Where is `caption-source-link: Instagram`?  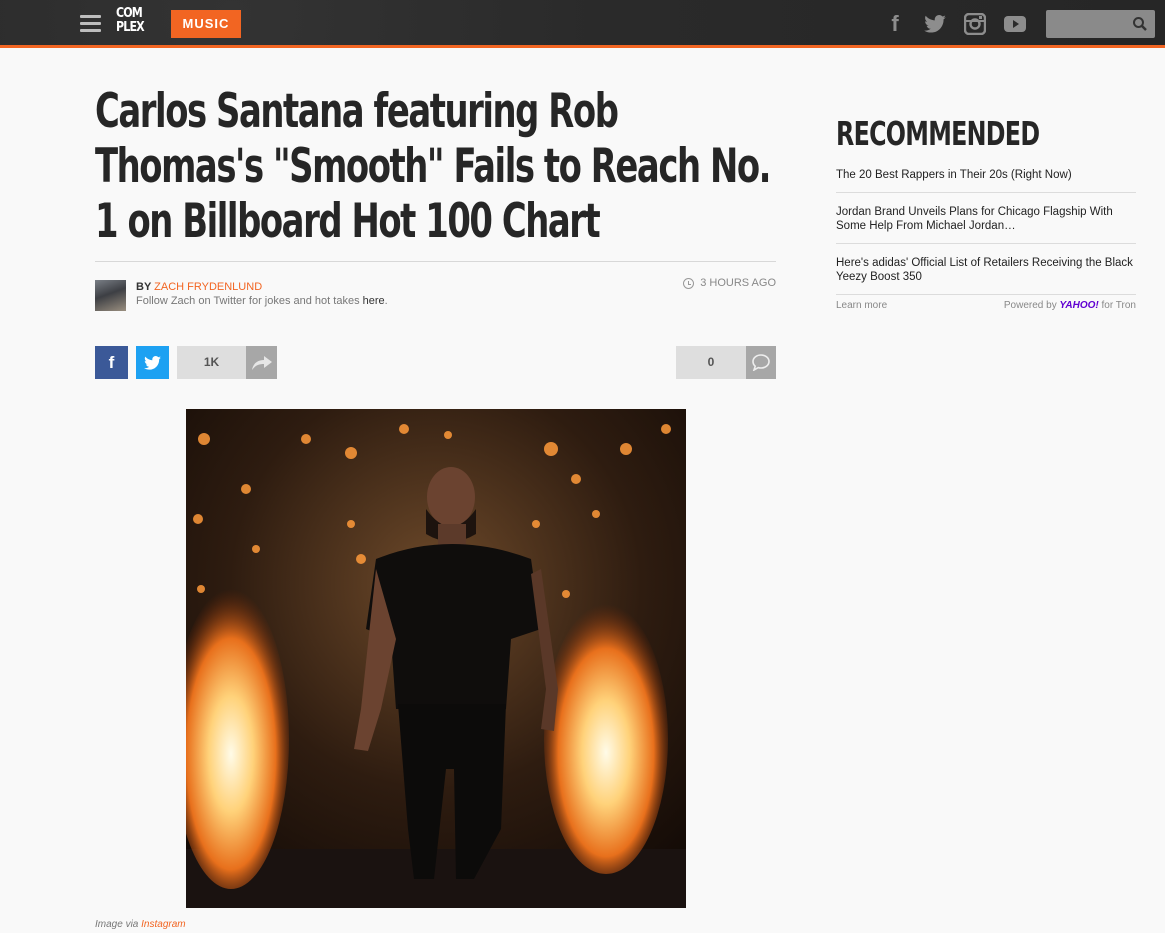
caption-source-link: Instagram is located at coordinates (163, 924).